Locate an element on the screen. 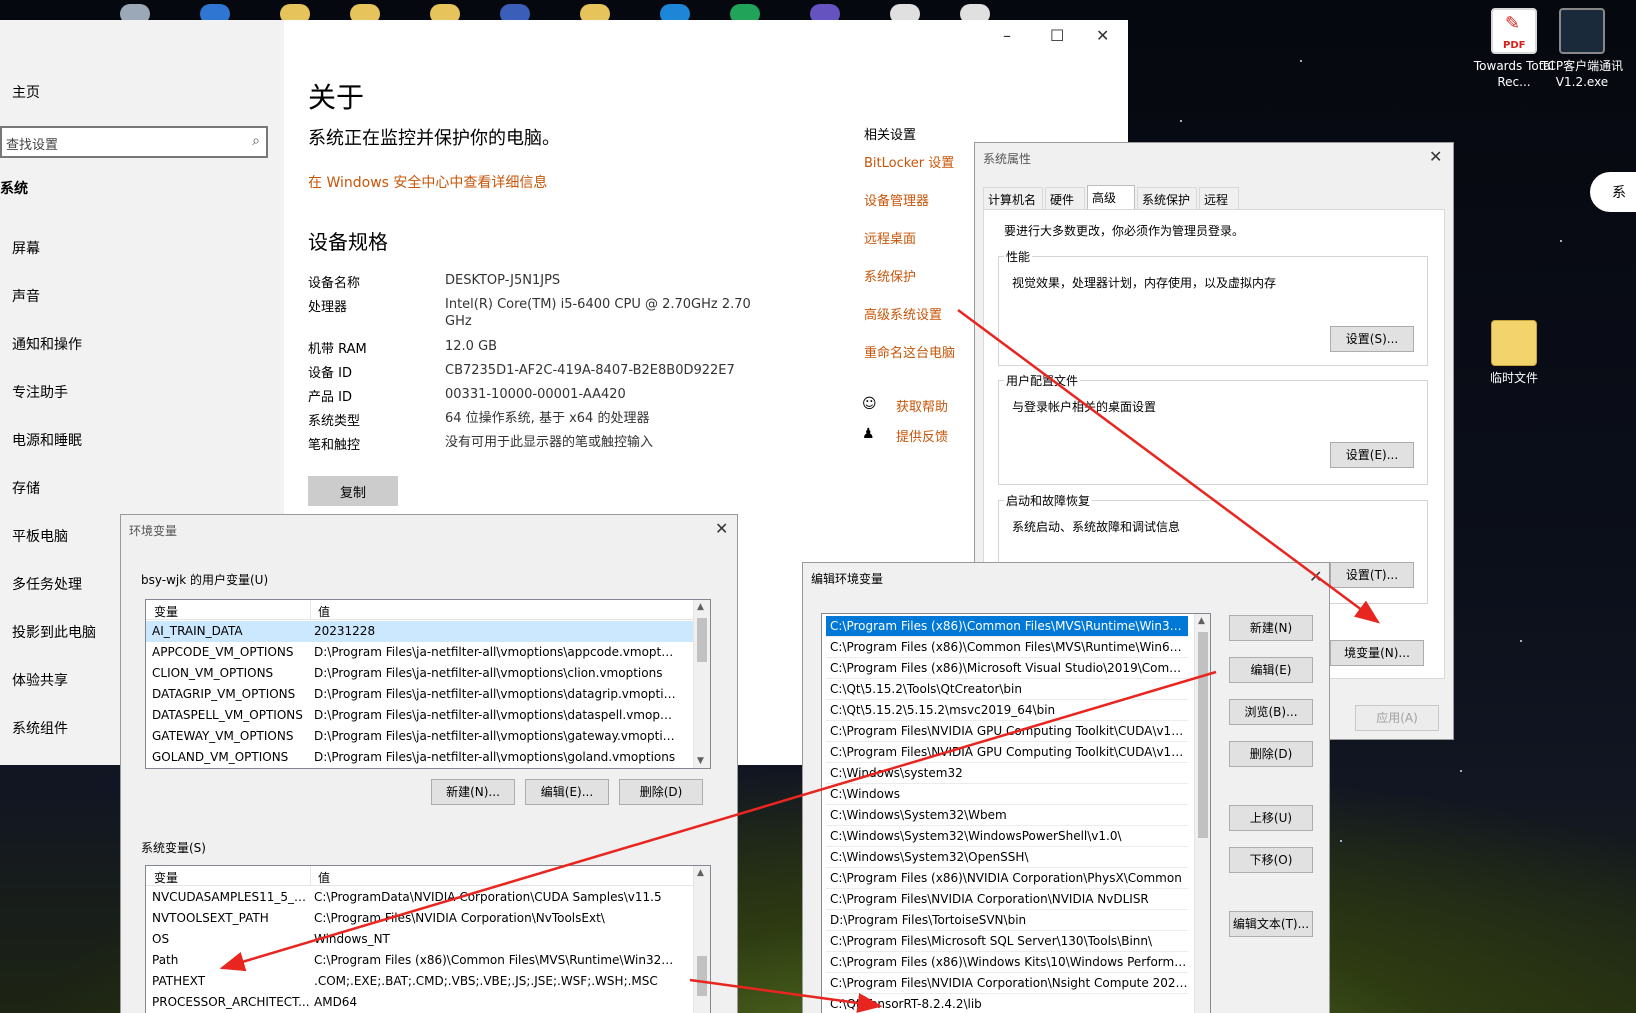 This screenshot has height=1013, width=1636. path-entry: C:\Windows\System32\Wbem is located at coordinates (1007, 815).